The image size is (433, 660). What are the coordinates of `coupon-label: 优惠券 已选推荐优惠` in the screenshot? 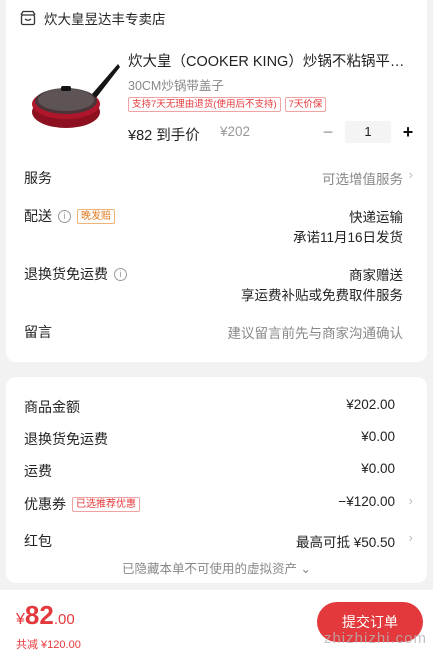 It's located at (82, 504).